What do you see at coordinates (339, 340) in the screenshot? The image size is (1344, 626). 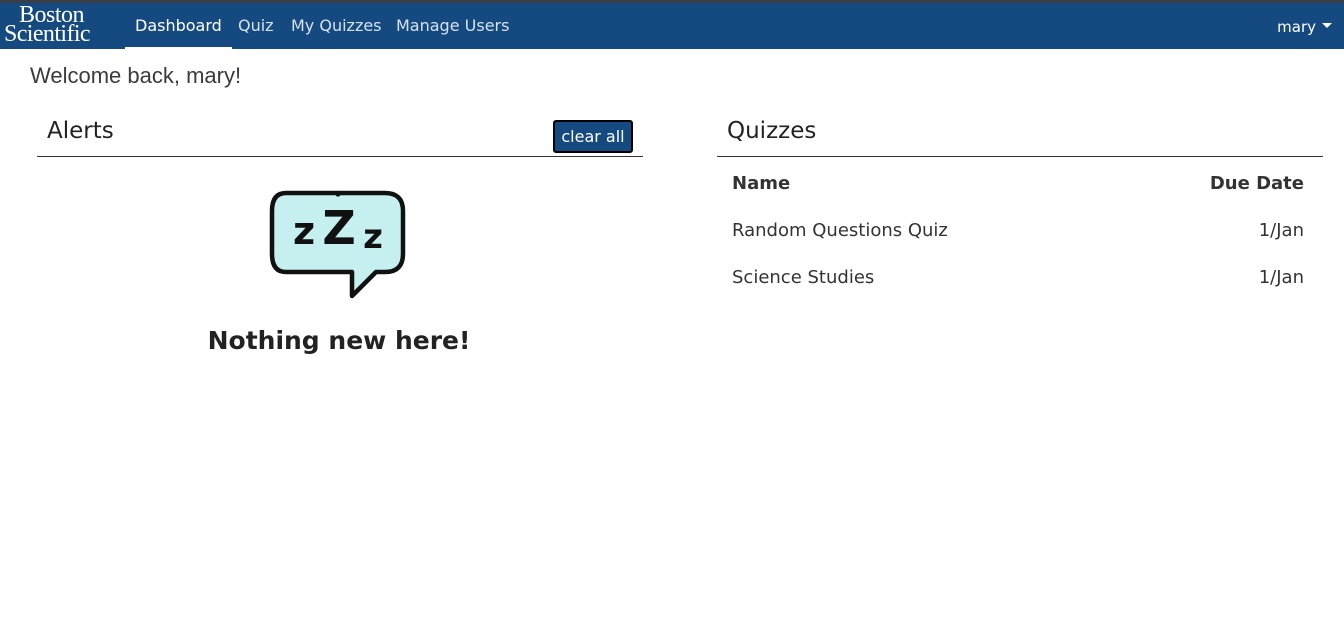 I see `alerts-empty-message: Nothing new here!` at bounding box center [339, 340].